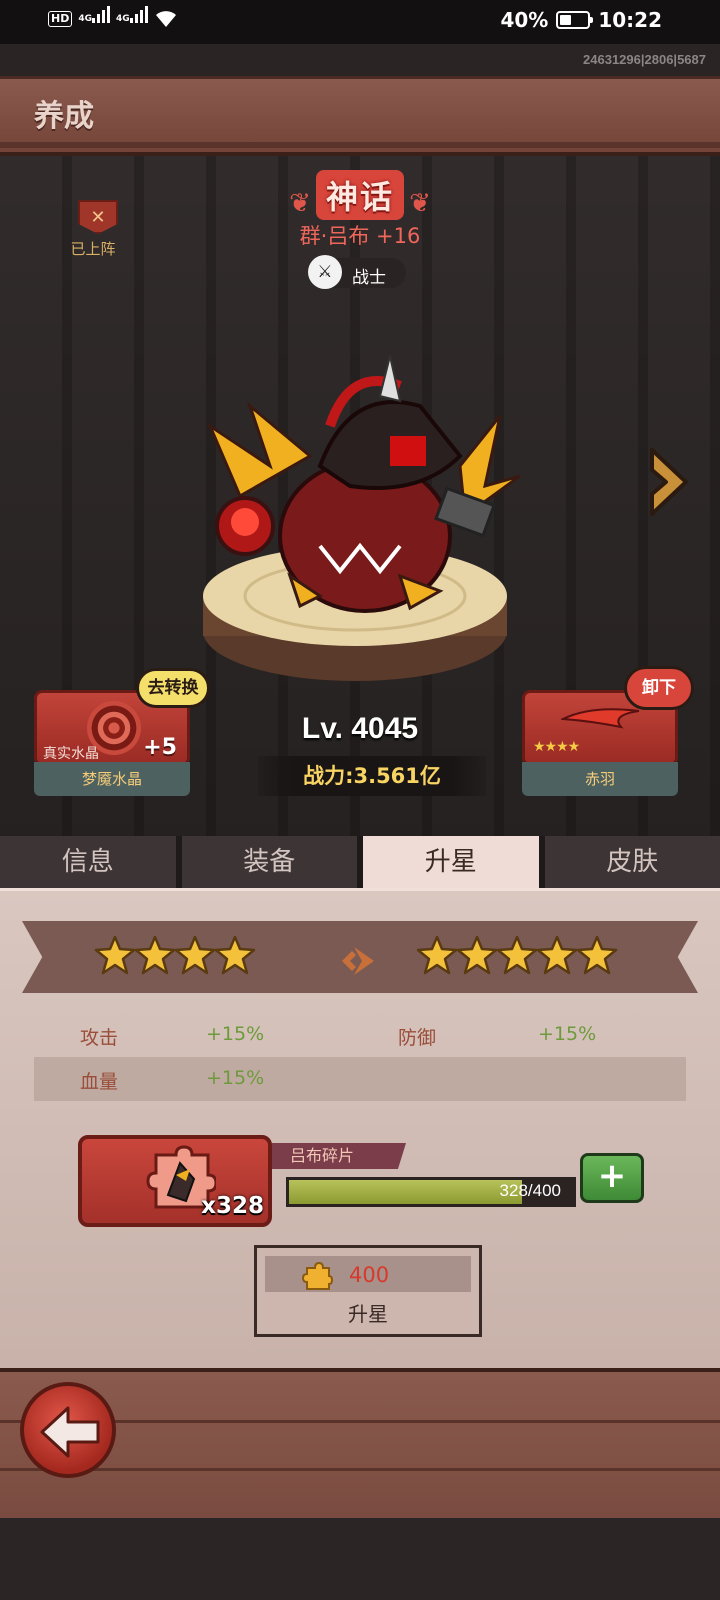 Image resolution: width=720 pixels, height=1600 pixels. I want to click on network-indicators: HD 4G 4G, so click(113, 17).